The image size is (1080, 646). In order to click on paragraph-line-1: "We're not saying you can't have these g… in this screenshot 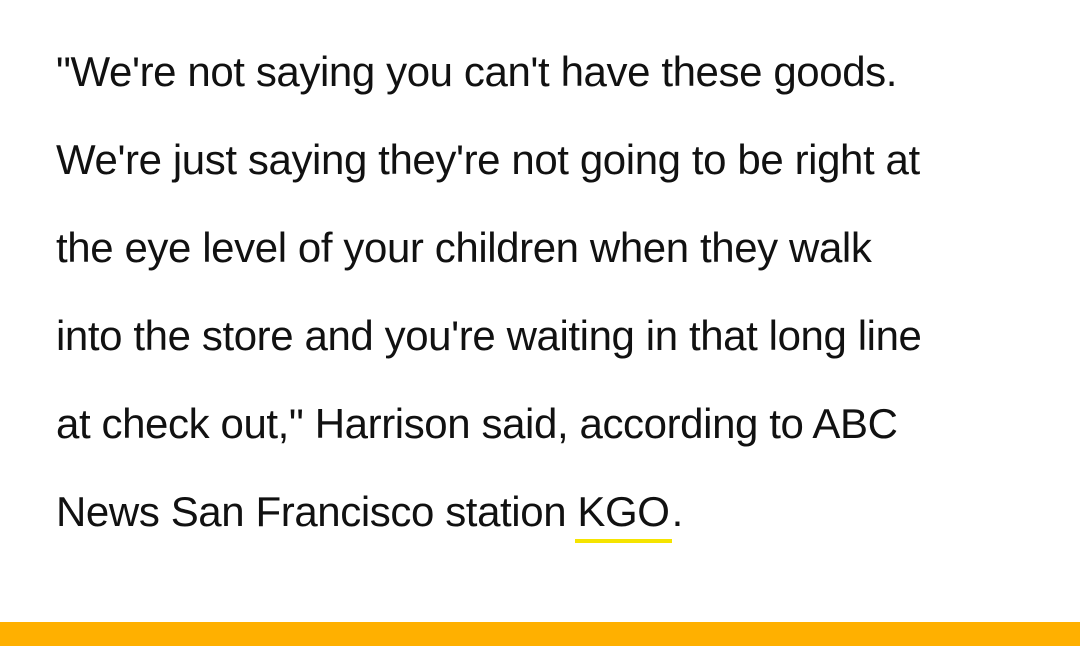, I will do `click(477, 71)`.